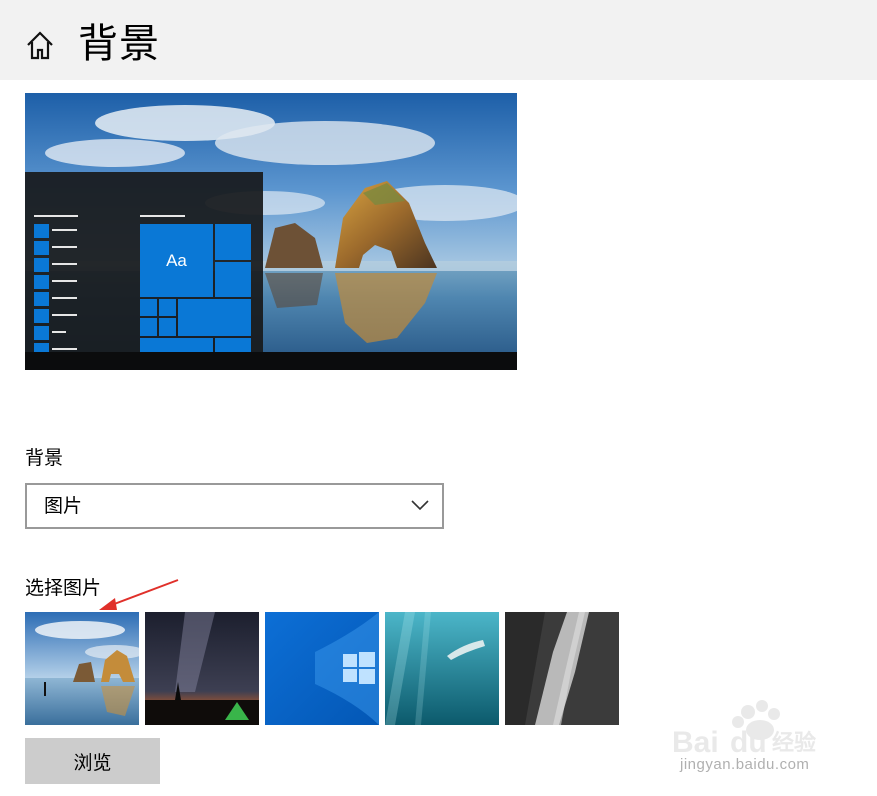 The height and width of the screenshot is (796, 877). I want to click on svg-text: Bai, so click(695, 742).